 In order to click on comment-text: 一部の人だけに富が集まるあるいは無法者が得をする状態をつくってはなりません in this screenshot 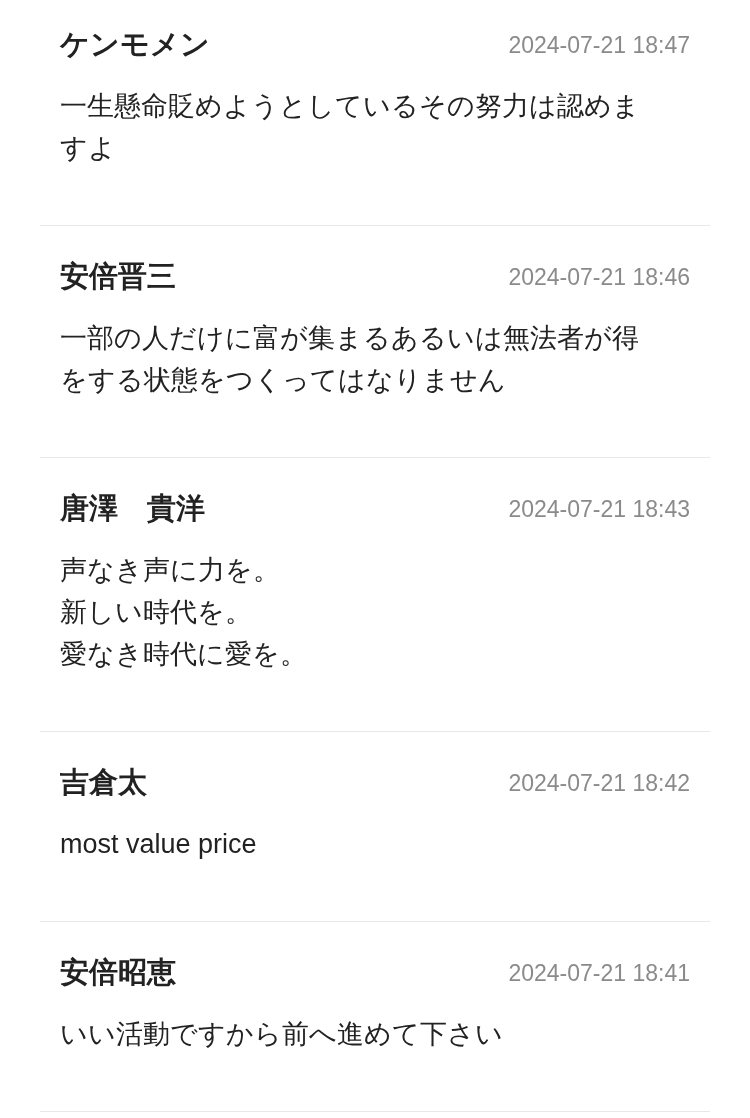, I will do `click(350, 359)`.